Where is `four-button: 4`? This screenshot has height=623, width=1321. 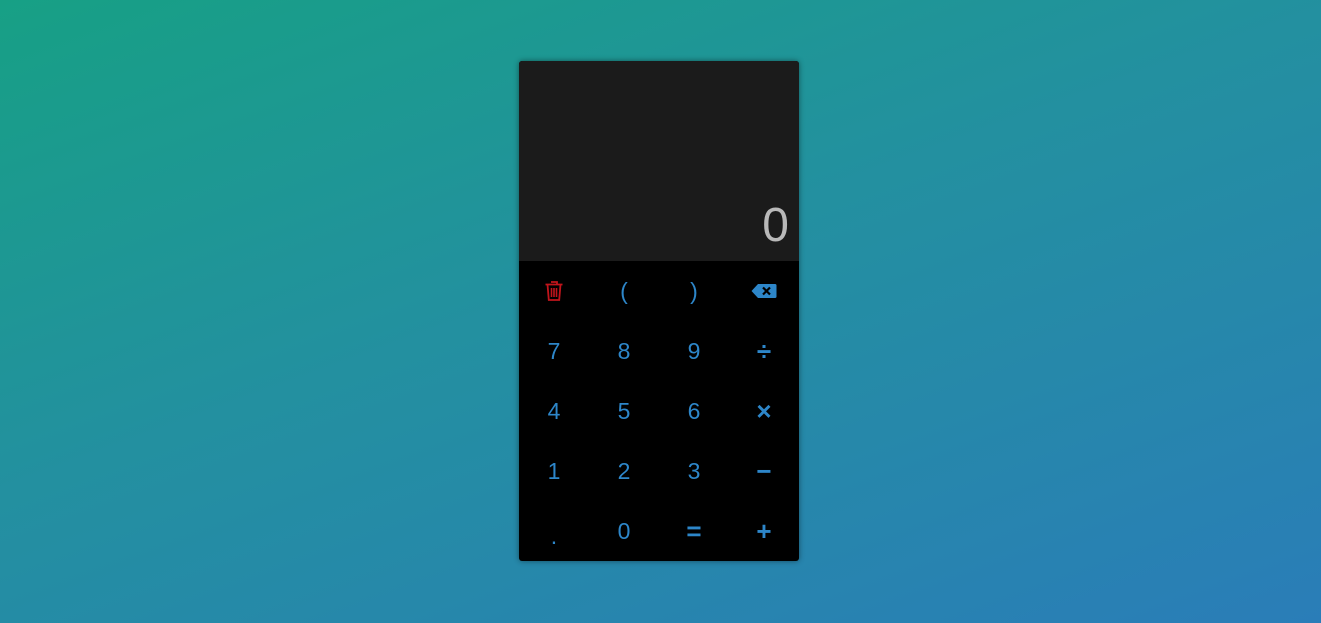 four-button: 4 is located at coordinates (554, 411).